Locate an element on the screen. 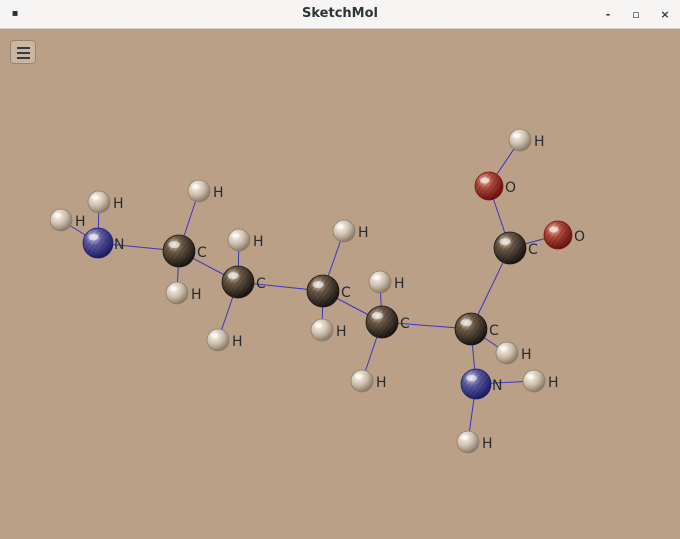  title-bar: ▪ SketchMol - ▫ × is located at coordinates (340, 14).